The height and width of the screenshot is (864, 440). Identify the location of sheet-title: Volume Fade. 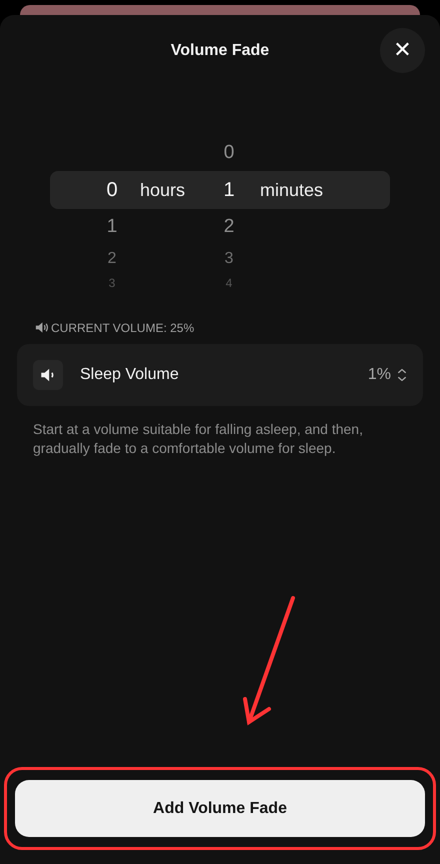
(220, 51).